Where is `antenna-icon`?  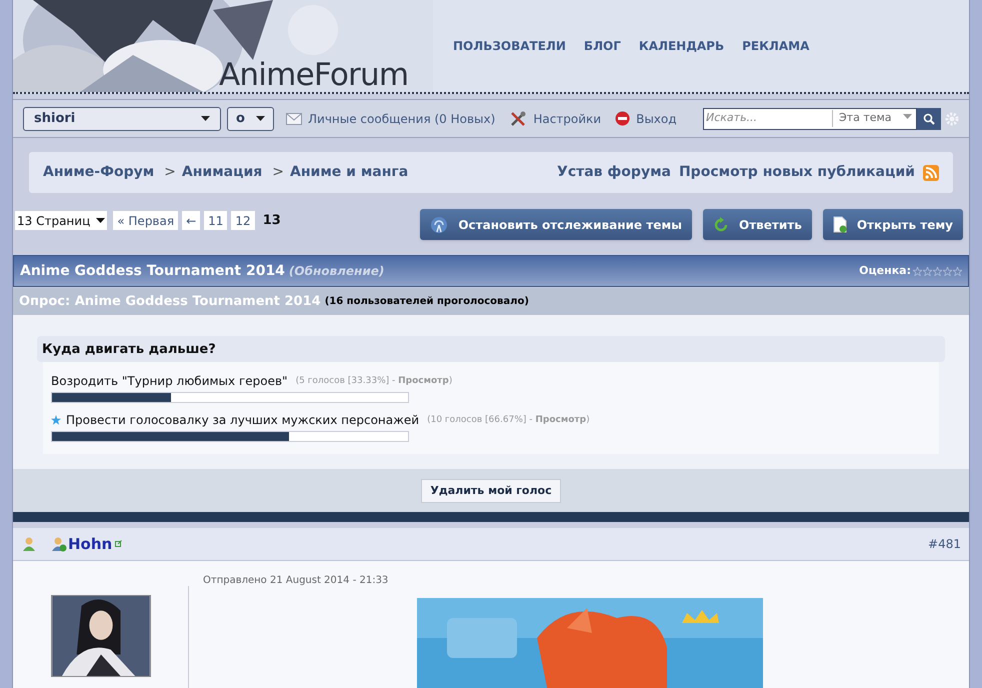 antenna-icon is located at coordinates (439, 225).